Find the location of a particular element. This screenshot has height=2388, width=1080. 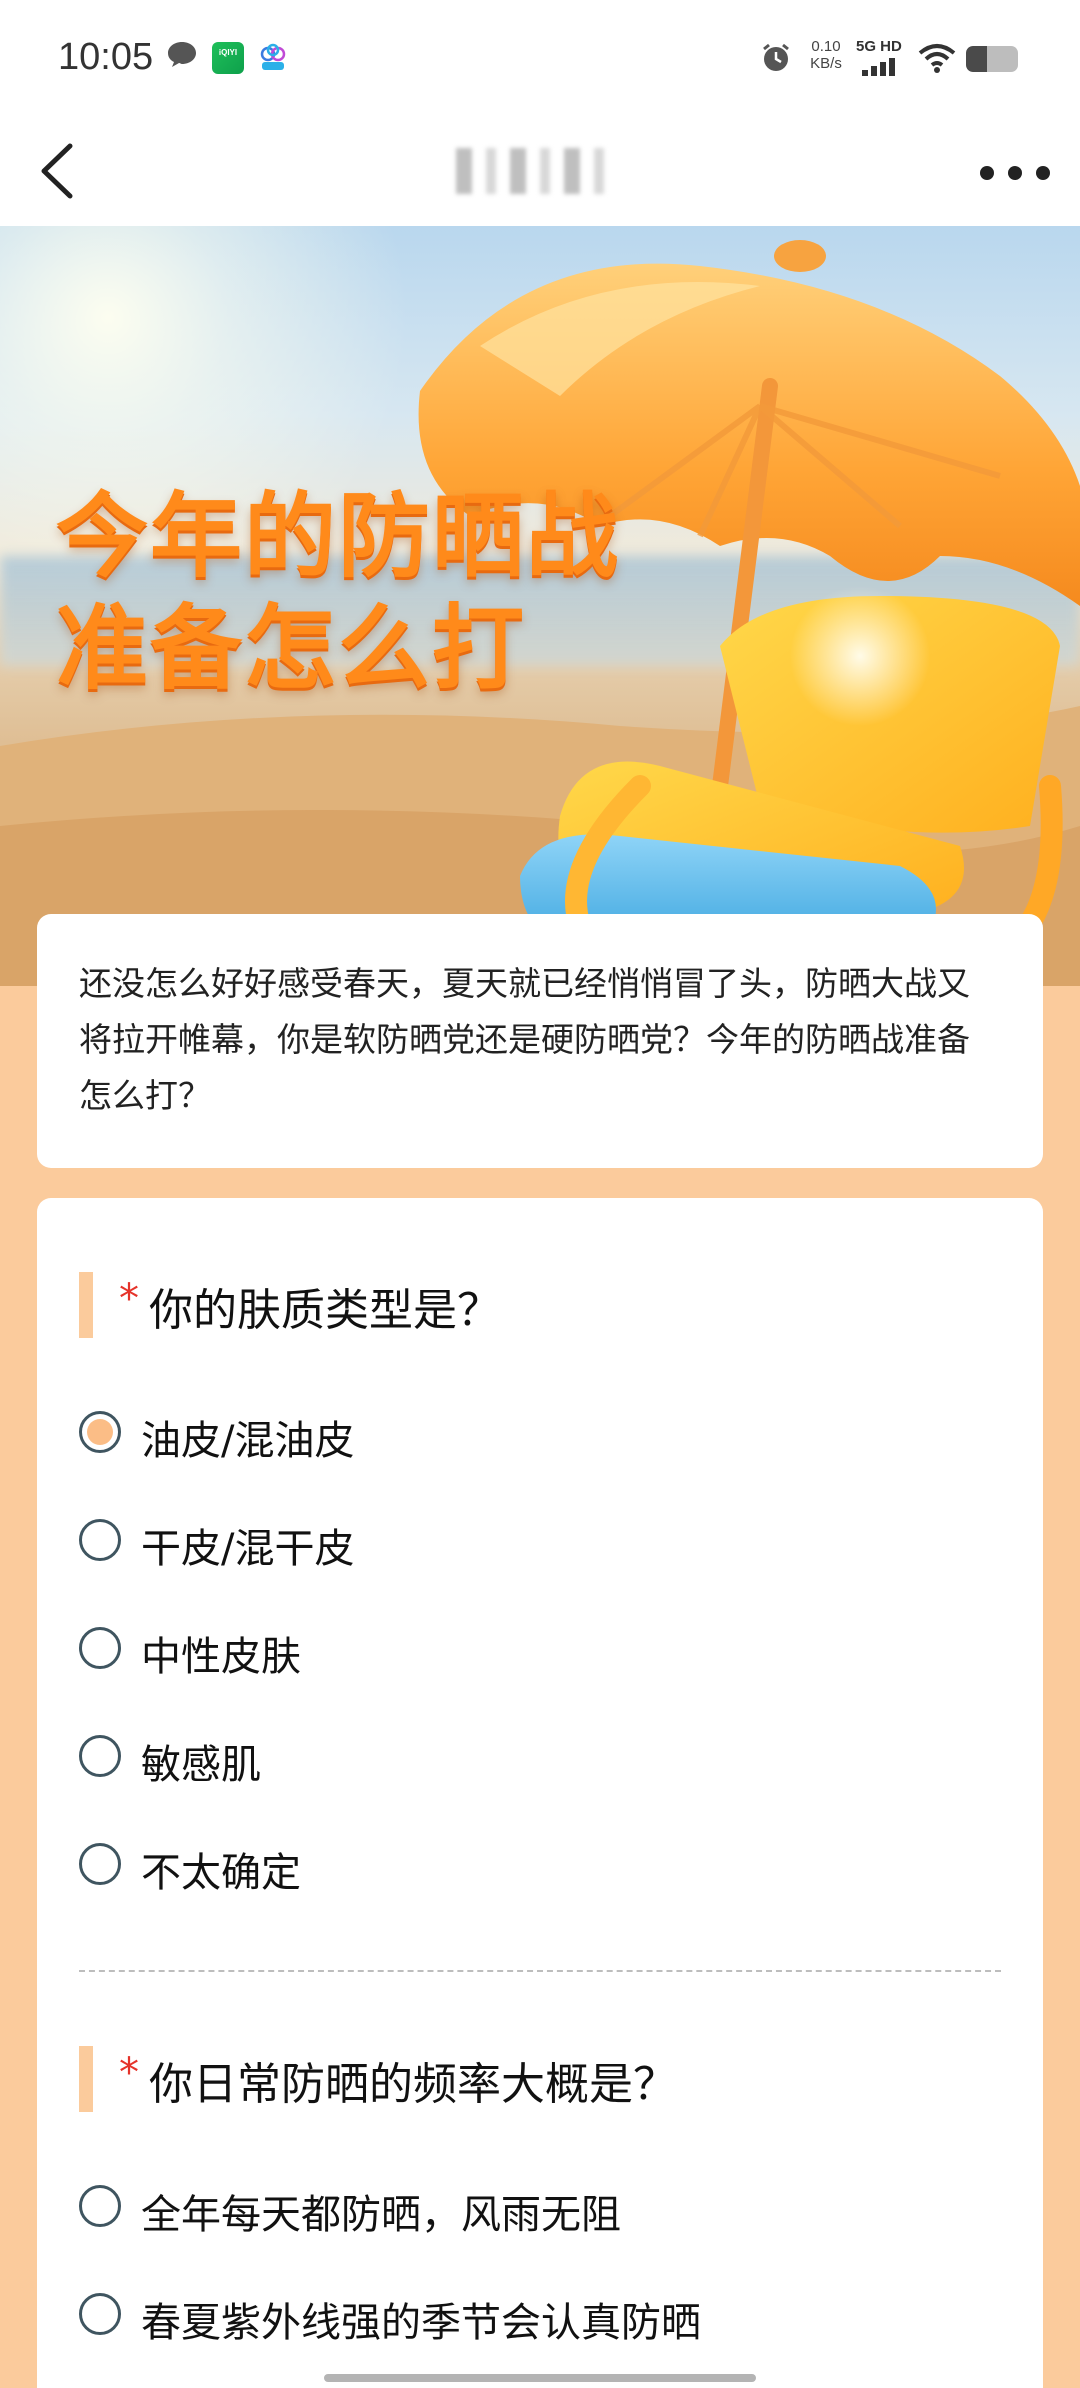

home-indicator is located at coordinates (540, 2378).